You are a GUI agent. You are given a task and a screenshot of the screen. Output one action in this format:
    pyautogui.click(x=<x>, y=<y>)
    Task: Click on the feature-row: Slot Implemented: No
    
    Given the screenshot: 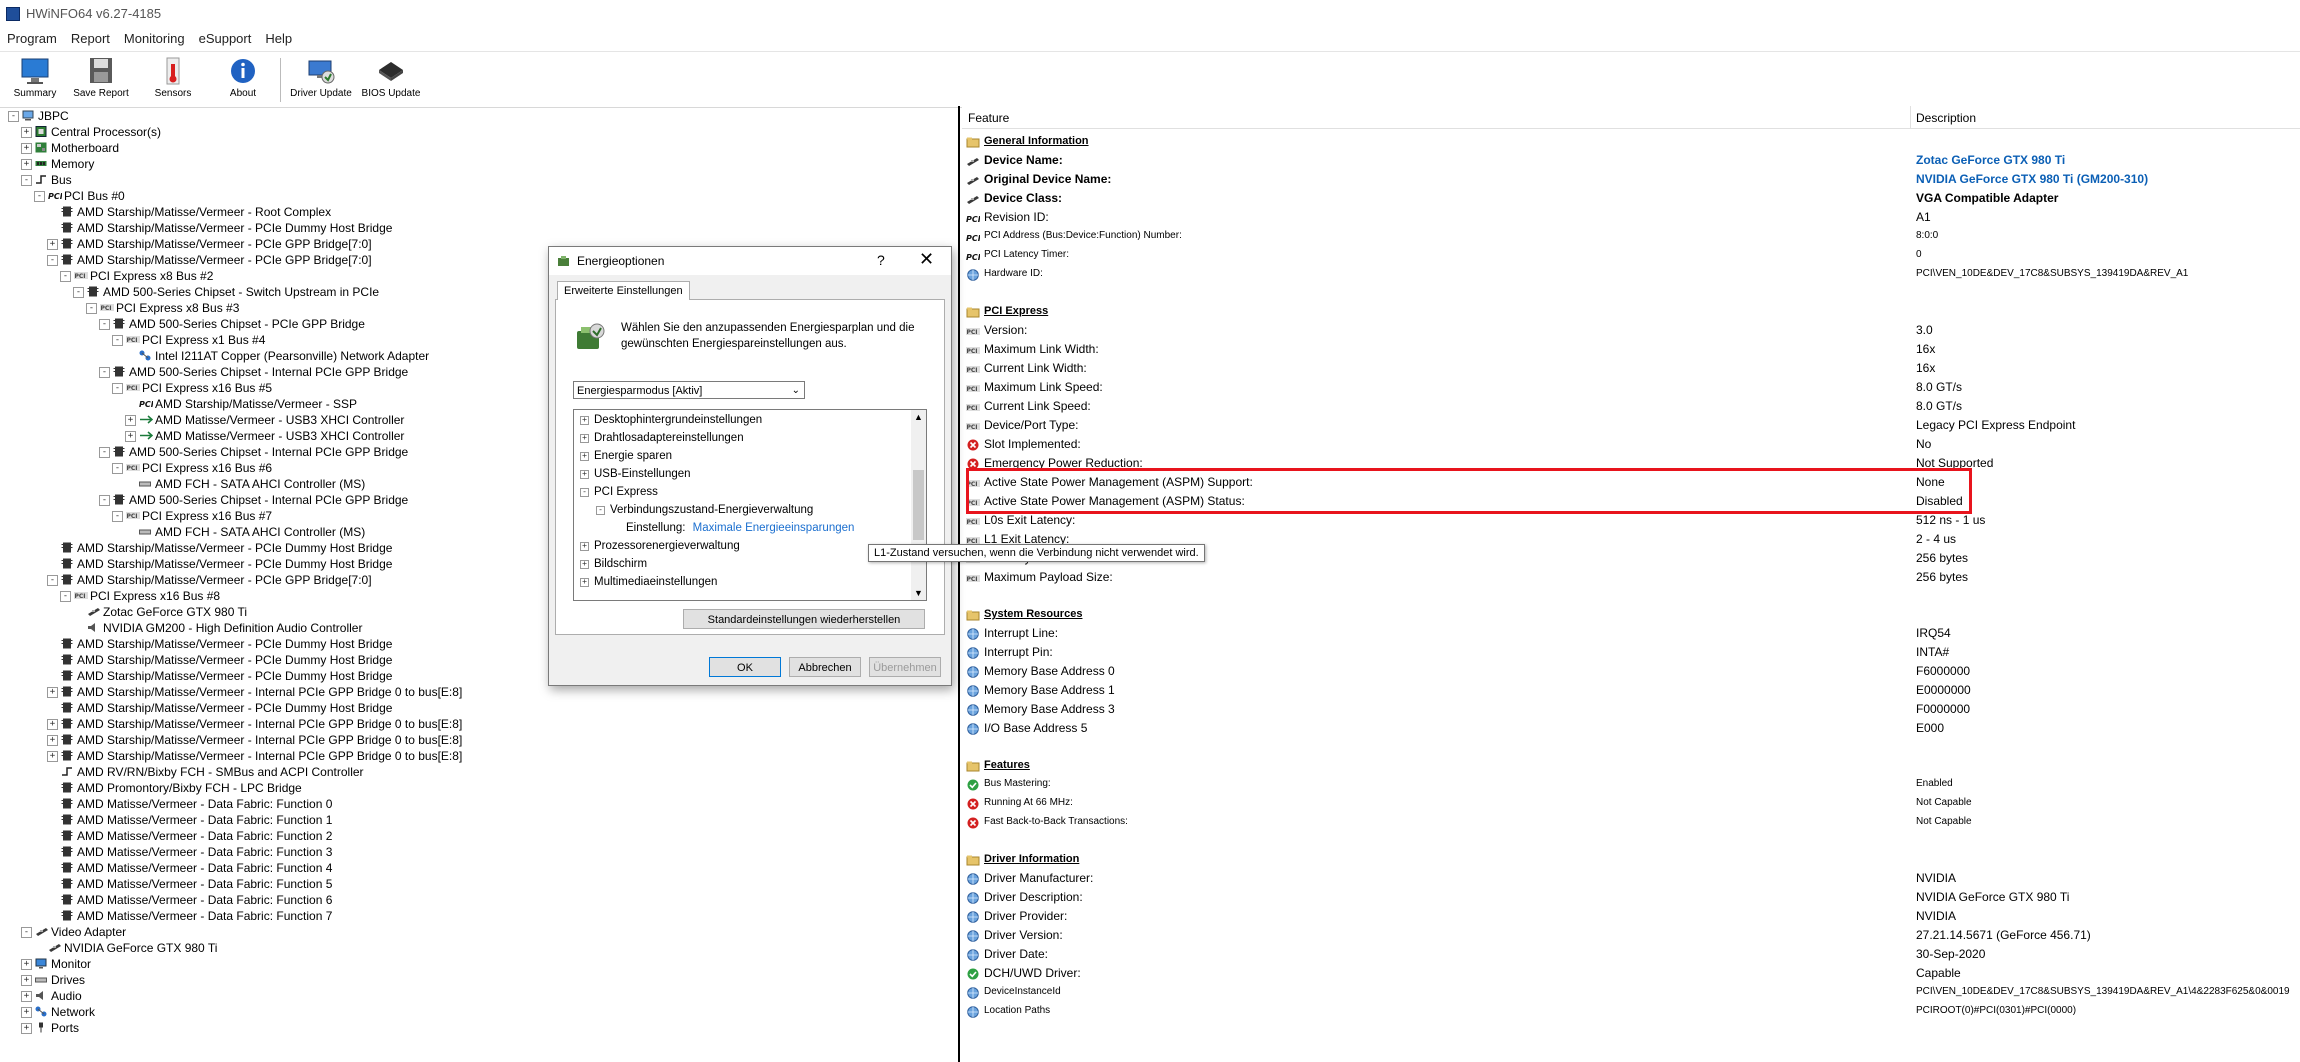 What is the action you would take?
    pyautogui.click(x=1631, y=444)
    